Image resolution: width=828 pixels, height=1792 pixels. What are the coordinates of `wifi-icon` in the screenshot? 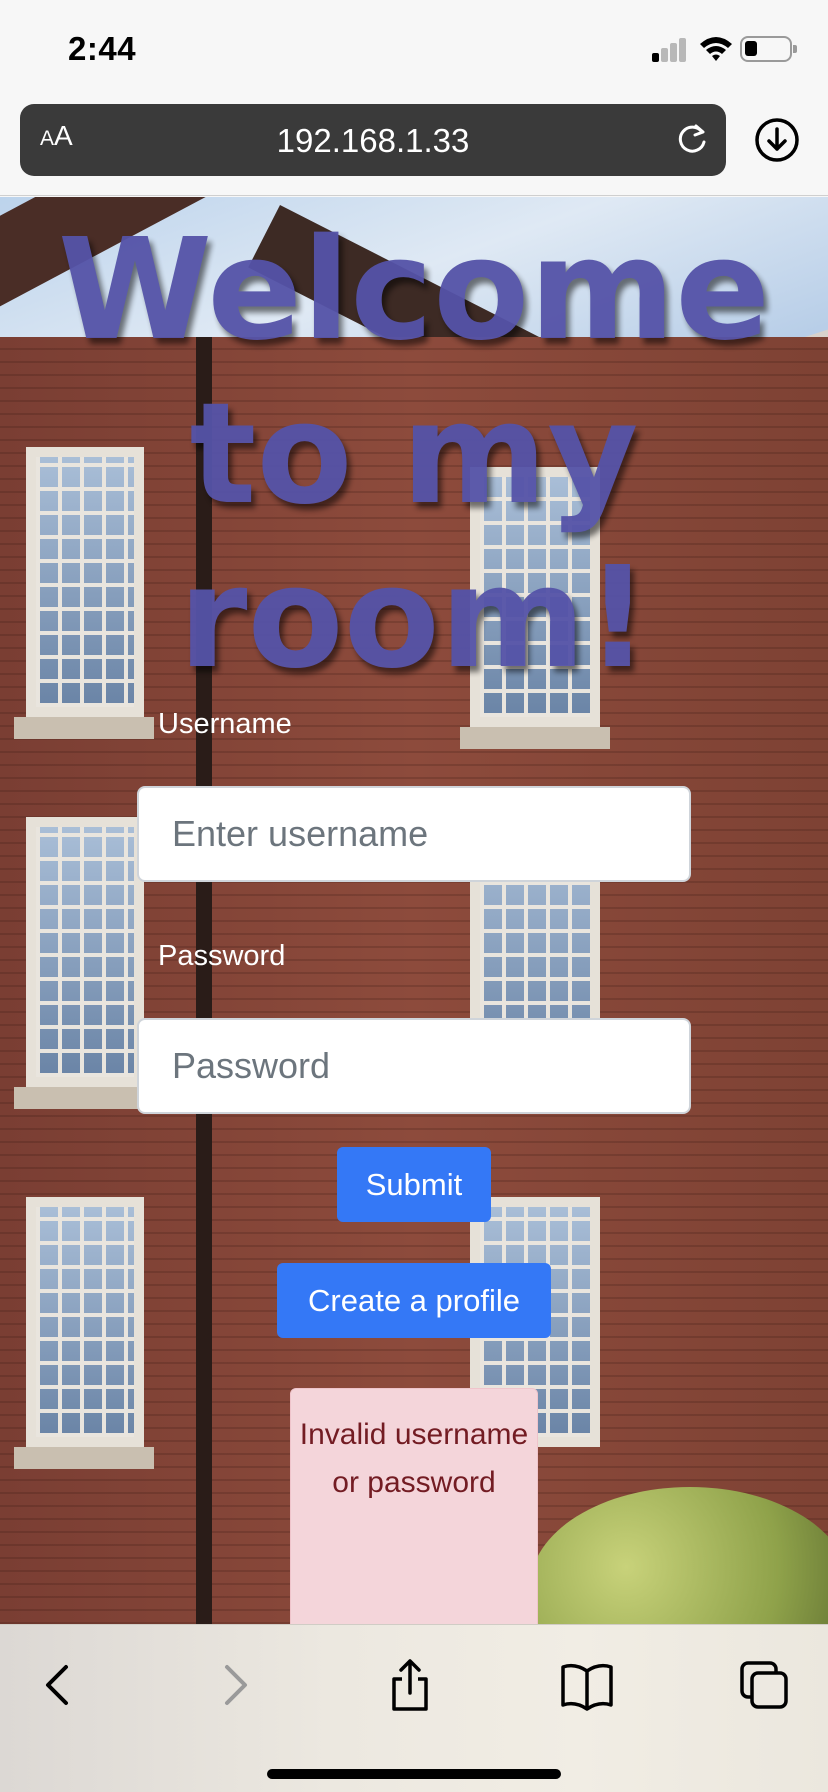 It's located at (716, 49).